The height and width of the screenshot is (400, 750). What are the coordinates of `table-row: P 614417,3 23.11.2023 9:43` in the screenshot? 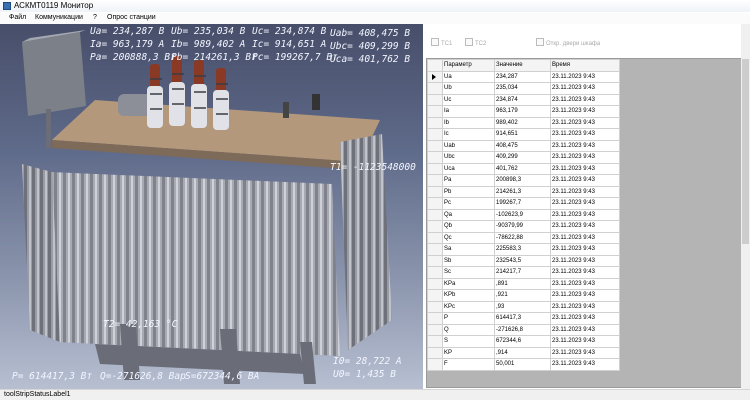 It's located at (523, 318).